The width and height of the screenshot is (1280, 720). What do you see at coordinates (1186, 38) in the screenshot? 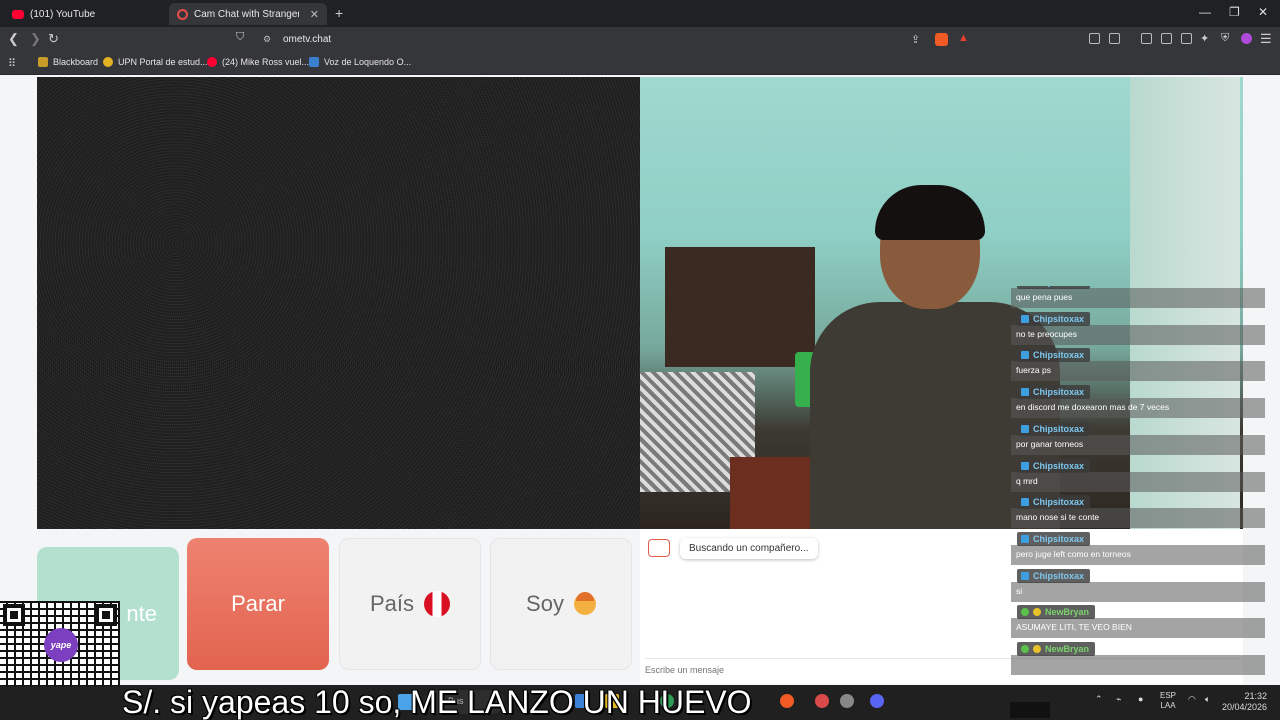
I see `wallet-icon` at bounding box center [1186, 38].